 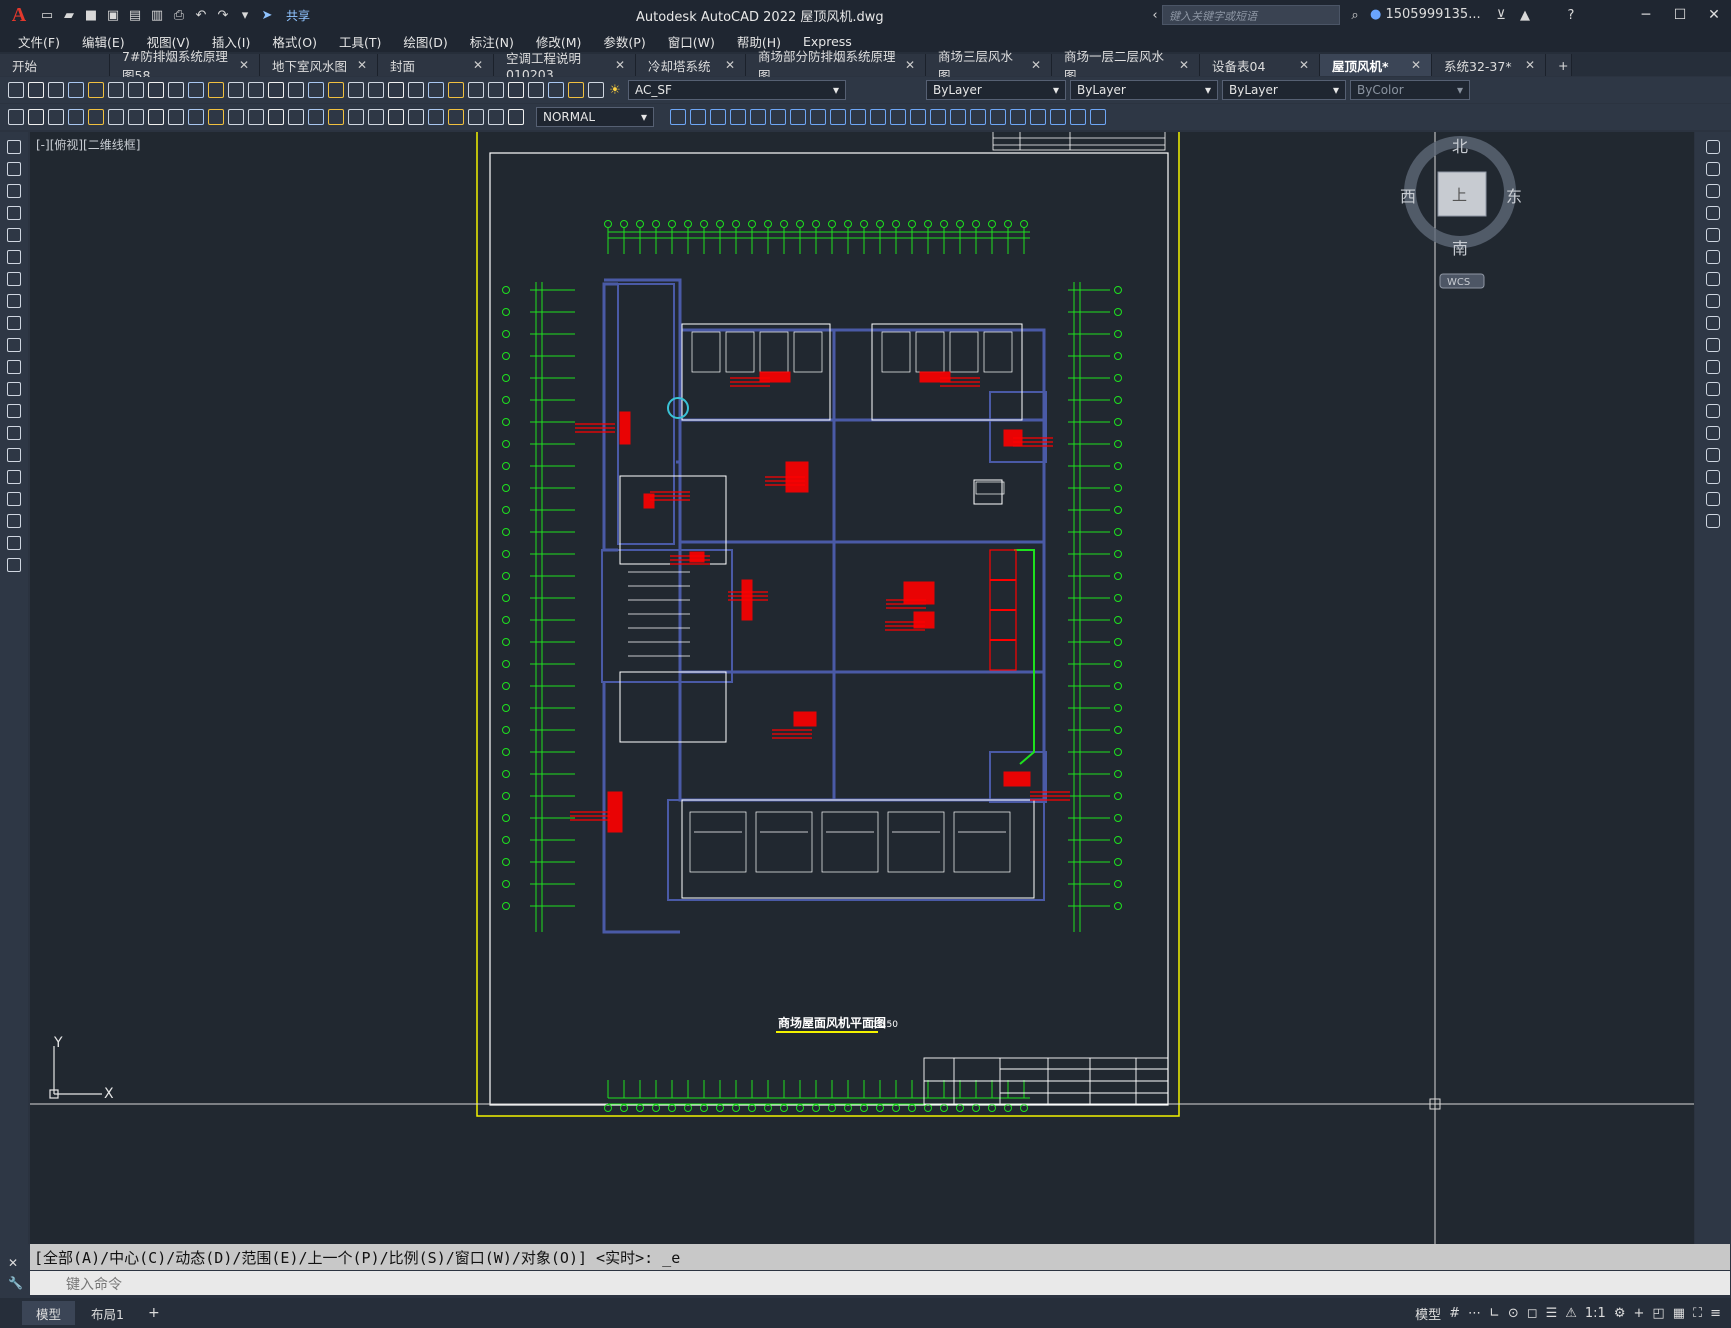 I want to click on document-tab: 商场一层二层风水图 ✕, so click(x=1126, y=66).